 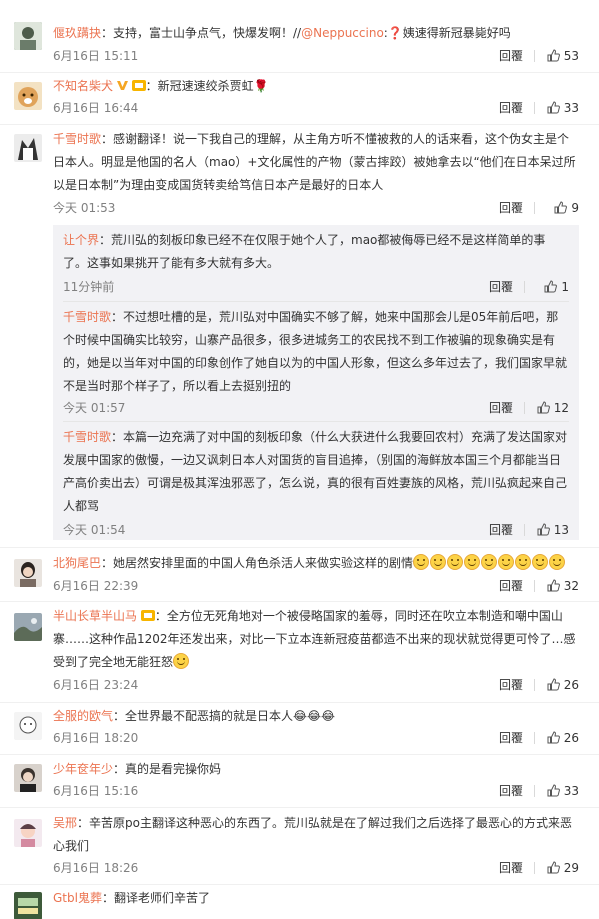 I want to click on comment-author: 少年奁年少, so click(x=83, y=769).